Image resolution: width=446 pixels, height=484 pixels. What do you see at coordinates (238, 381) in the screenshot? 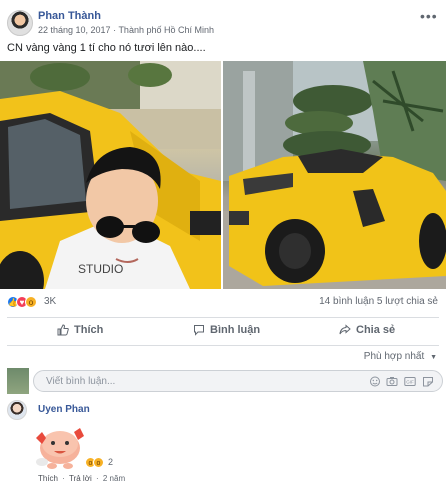
I see `comment-input: Viết bình luận... GIF` at bounding box center [238, 381].